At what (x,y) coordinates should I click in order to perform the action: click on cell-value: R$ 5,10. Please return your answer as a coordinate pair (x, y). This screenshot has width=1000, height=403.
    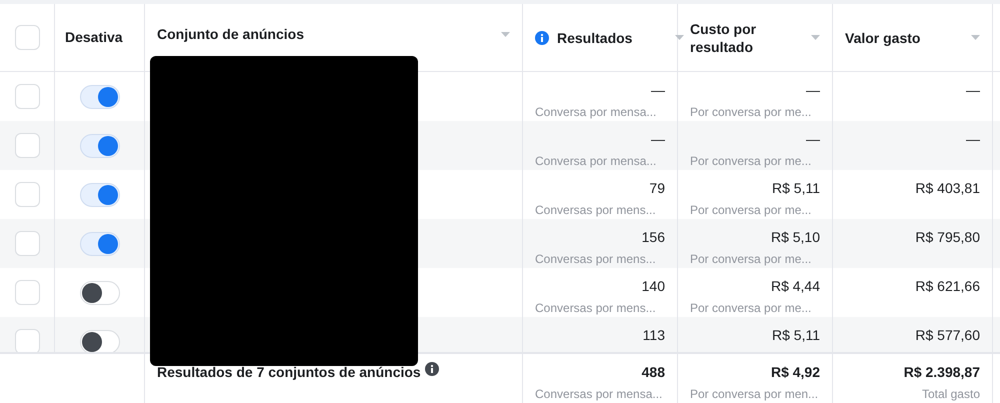
    Looking at the image, I should click on (795, 237).